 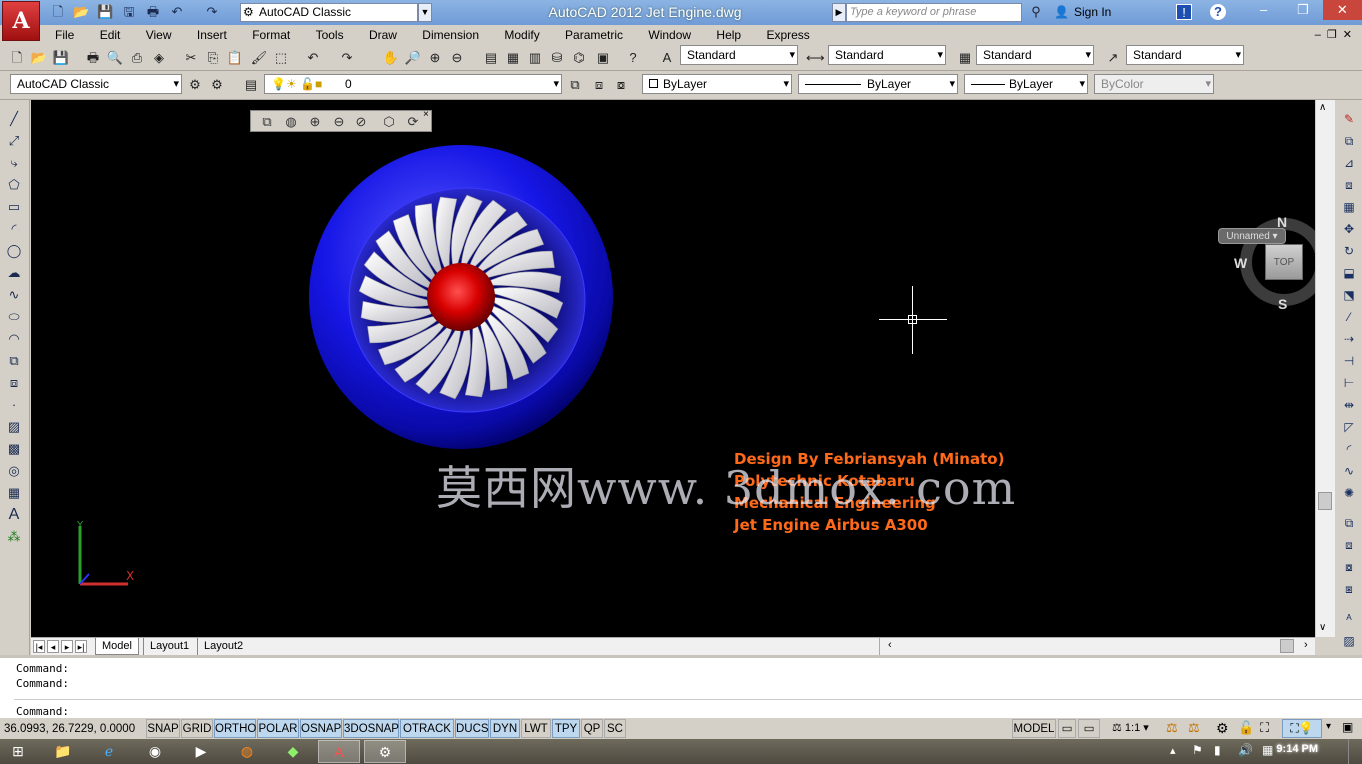 What do you see at coordinates (385, 751) in the screenshot?
I see `tool-taskbar-icon: ⚙` at bounding box center [385, 751].